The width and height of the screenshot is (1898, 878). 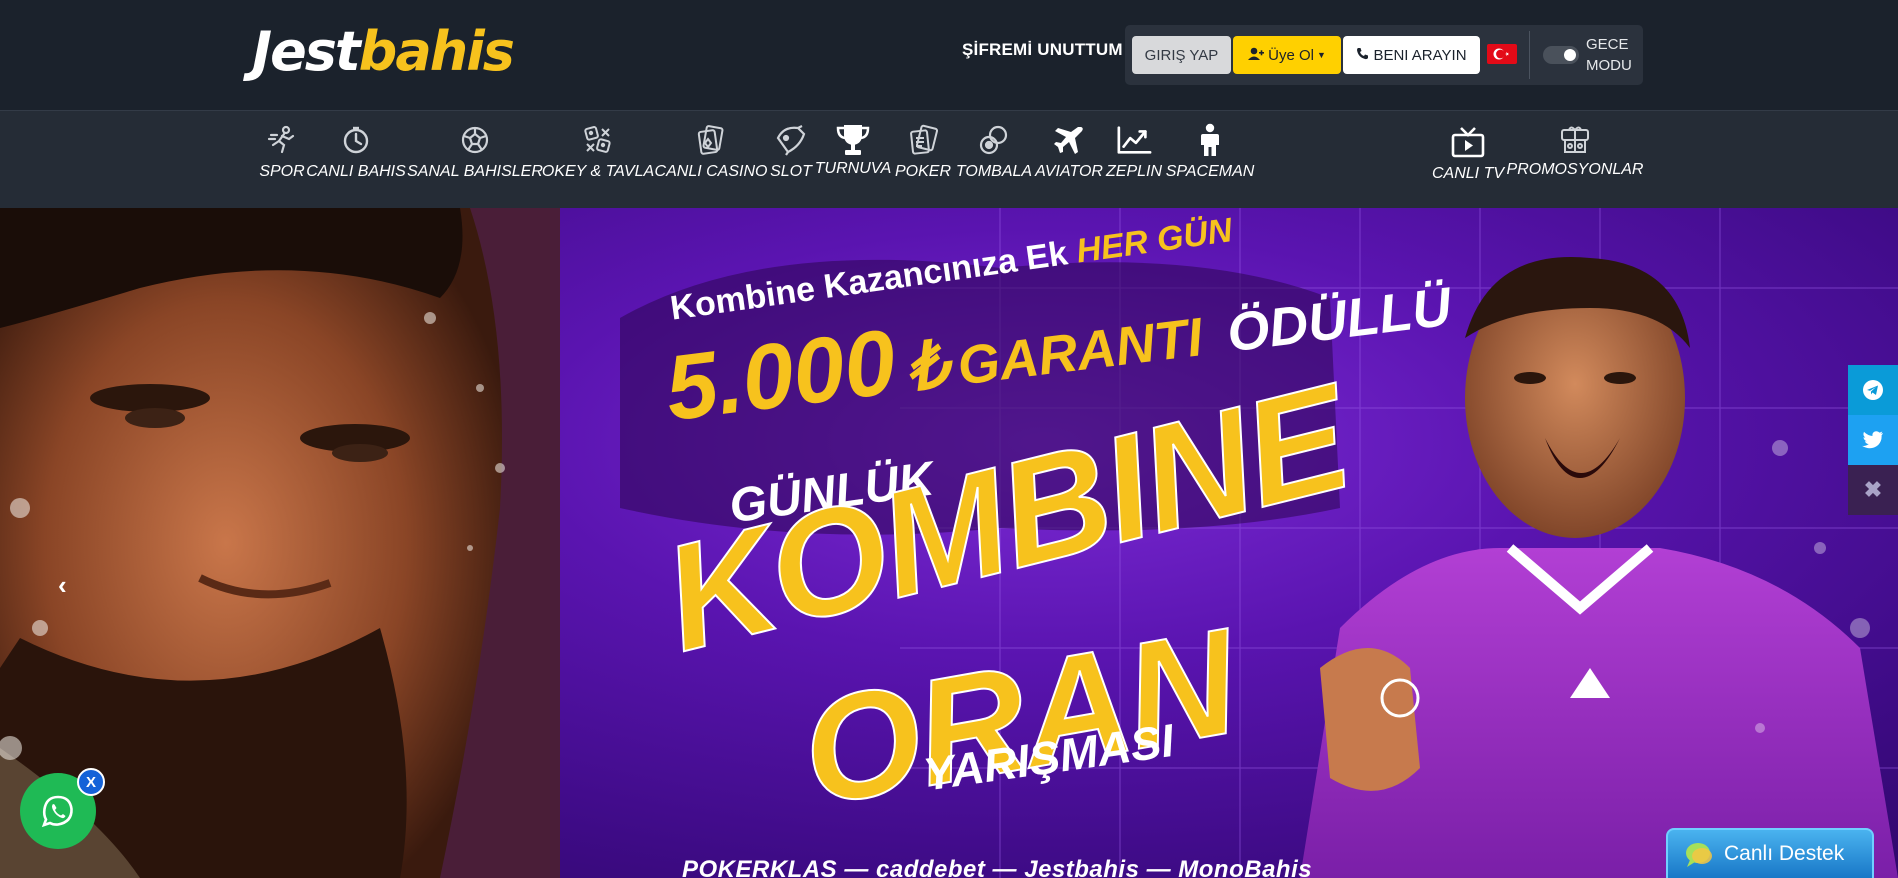 What do you see at coordinates (436, 51) in the screenshot?
I see `logo-part-2: bahis` at bounding box center [436, 51].